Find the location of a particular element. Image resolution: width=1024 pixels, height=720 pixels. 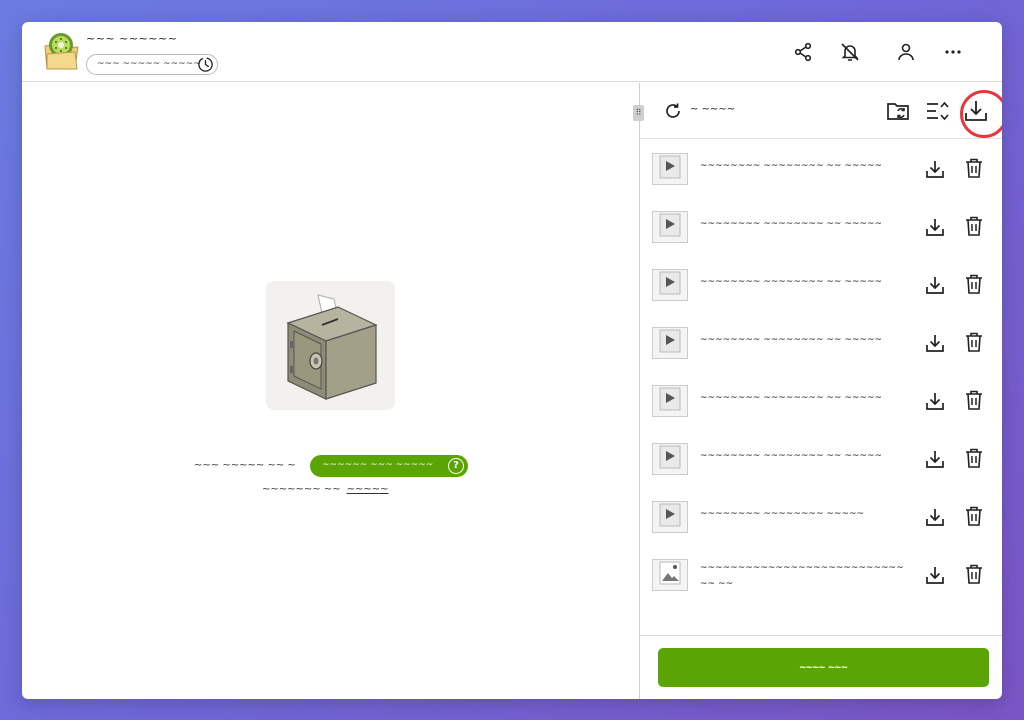

file-name: ~~~~~~~~ ~~~~~~~~ ~~~~~ is located at coordinates (782, 514).